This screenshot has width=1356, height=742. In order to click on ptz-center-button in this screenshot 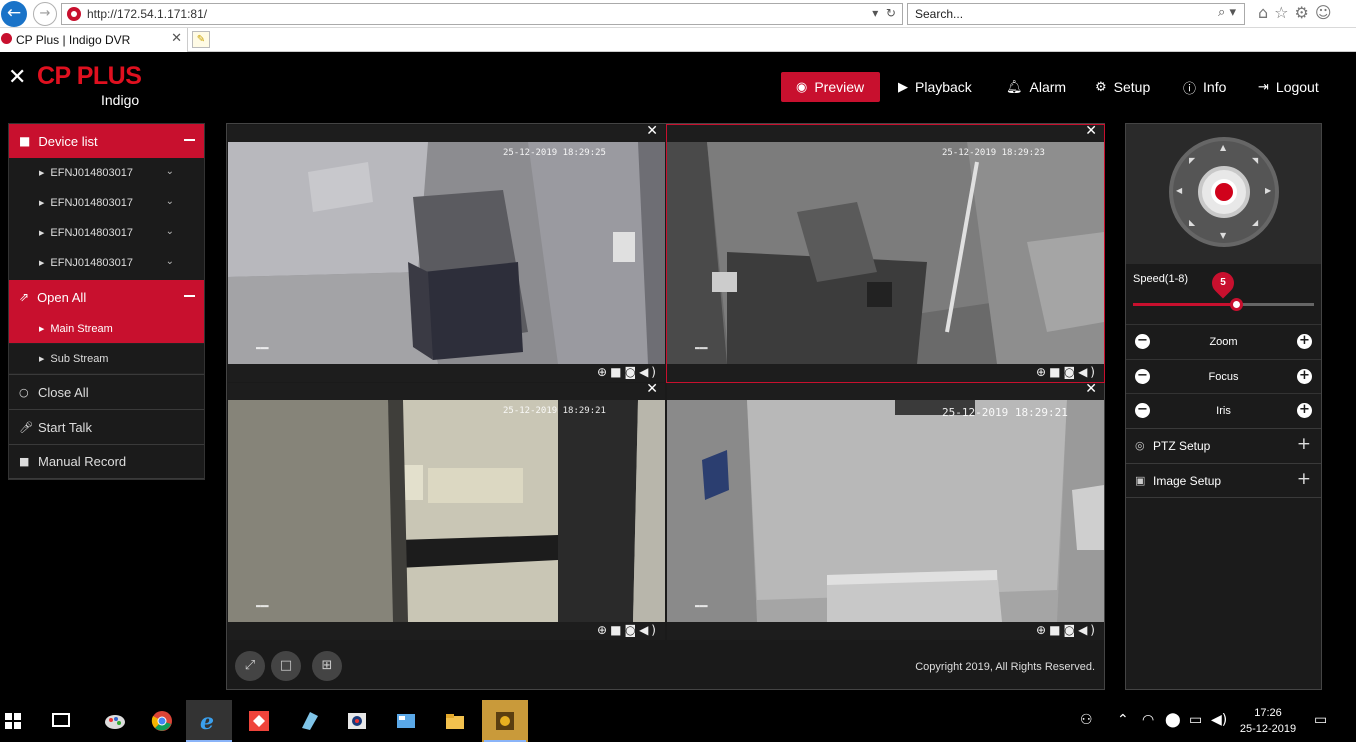, I will do `click(1224, 192)`.